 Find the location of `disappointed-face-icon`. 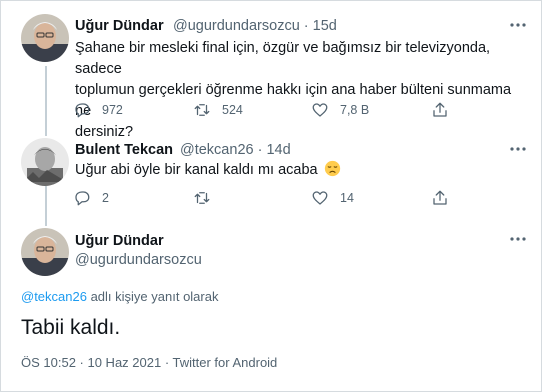

disappointed-face-icon is located at coordinates (332, 172).